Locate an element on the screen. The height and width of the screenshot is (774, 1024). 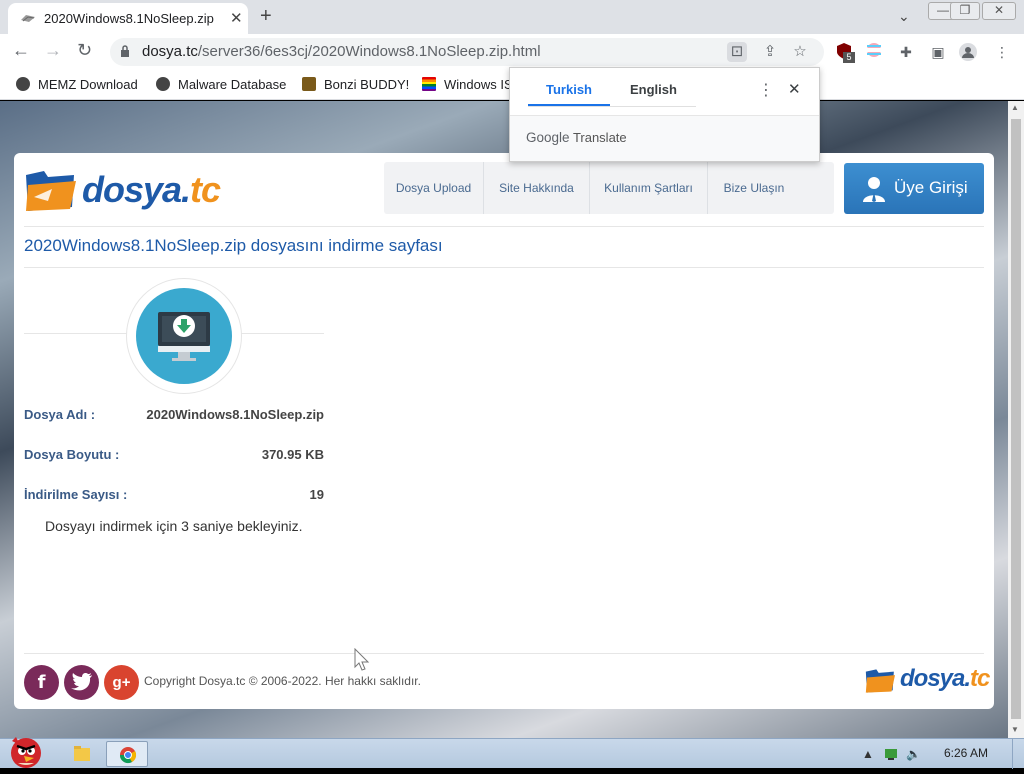
extensions-puzzle-icon: ✚ is located at coordinates (906, 52).